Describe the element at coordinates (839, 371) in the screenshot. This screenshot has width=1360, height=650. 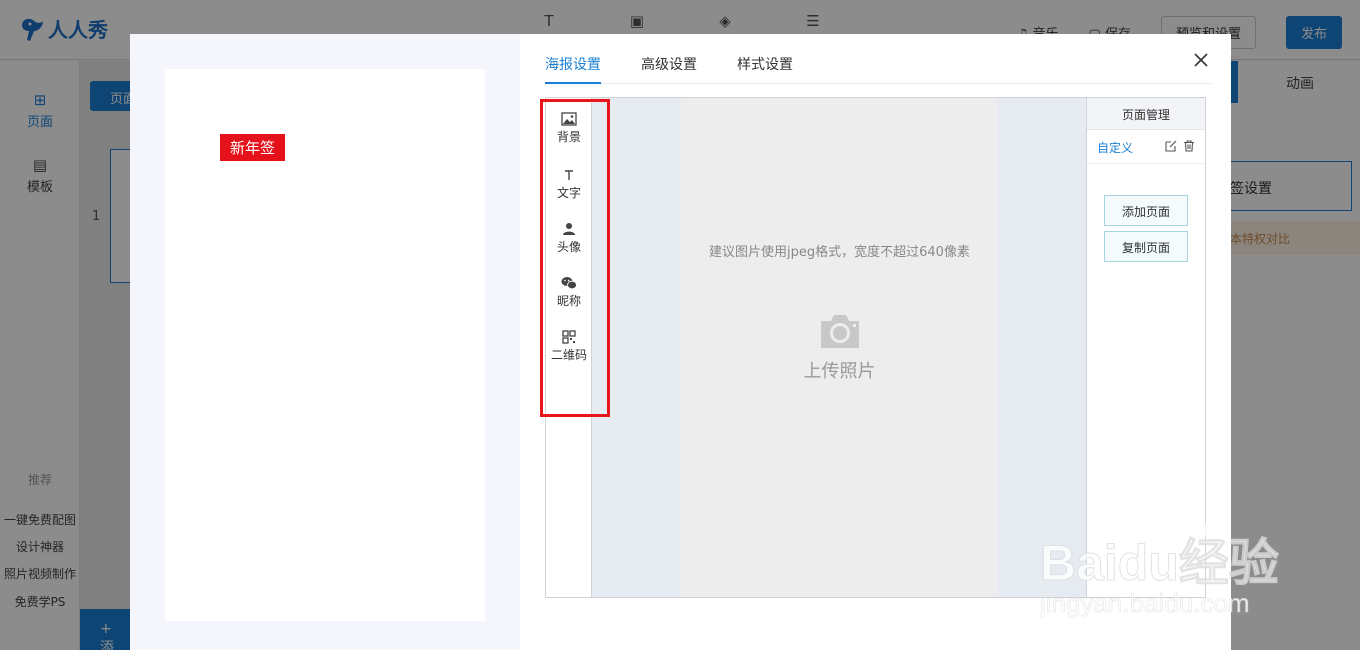
I see `upload-photo-label: 上传照片` at that location.